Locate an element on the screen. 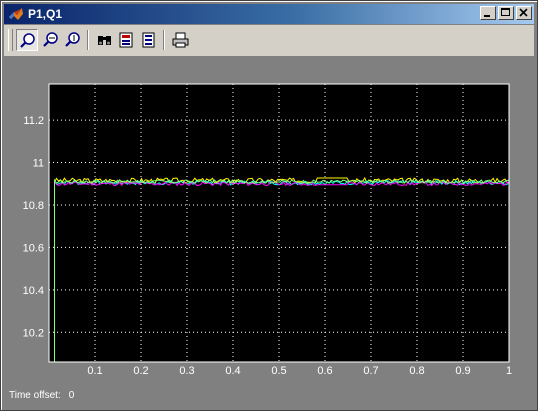 The width and height of the screenshot is (538, 411). y-tick-label: 11.2 is located at coordinates (33, 121).